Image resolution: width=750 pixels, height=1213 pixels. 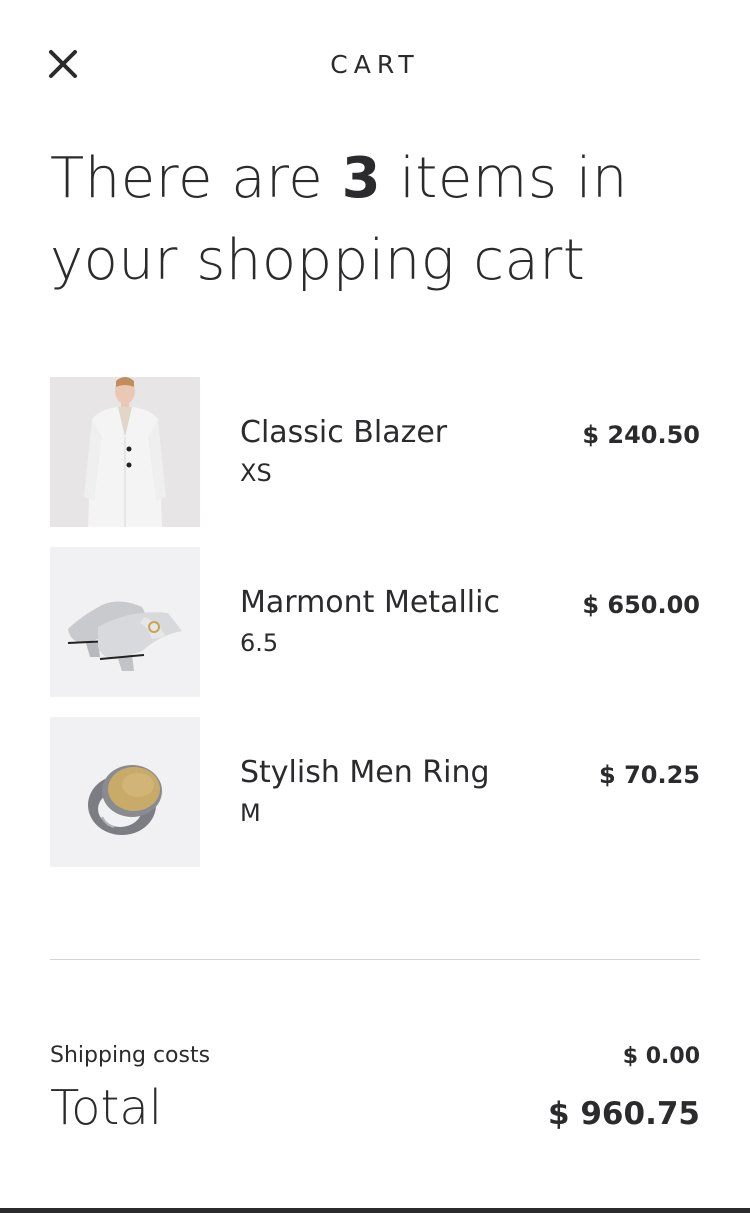 What do you see at coordinates (375, 792) in the screenshot?
I see `cart-item: Stylish Men Ring M $ 70.25` at bounding box center [375, 792].